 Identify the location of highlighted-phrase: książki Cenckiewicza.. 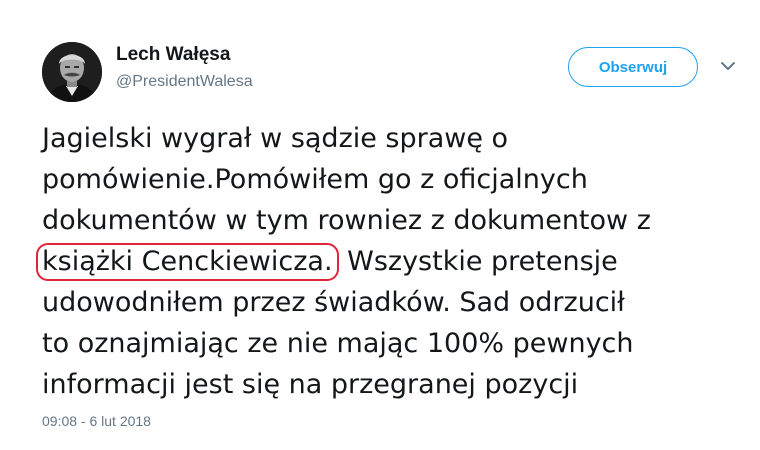
(187, 262).